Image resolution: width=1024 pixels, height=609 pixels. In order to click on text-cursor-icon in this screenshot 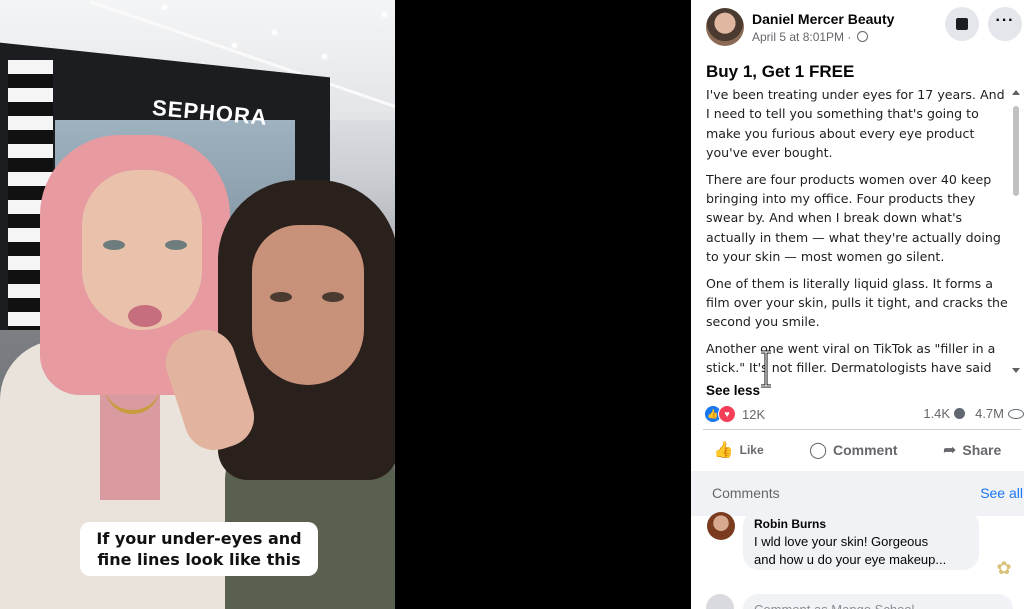, I will do `click(766, 369)`.